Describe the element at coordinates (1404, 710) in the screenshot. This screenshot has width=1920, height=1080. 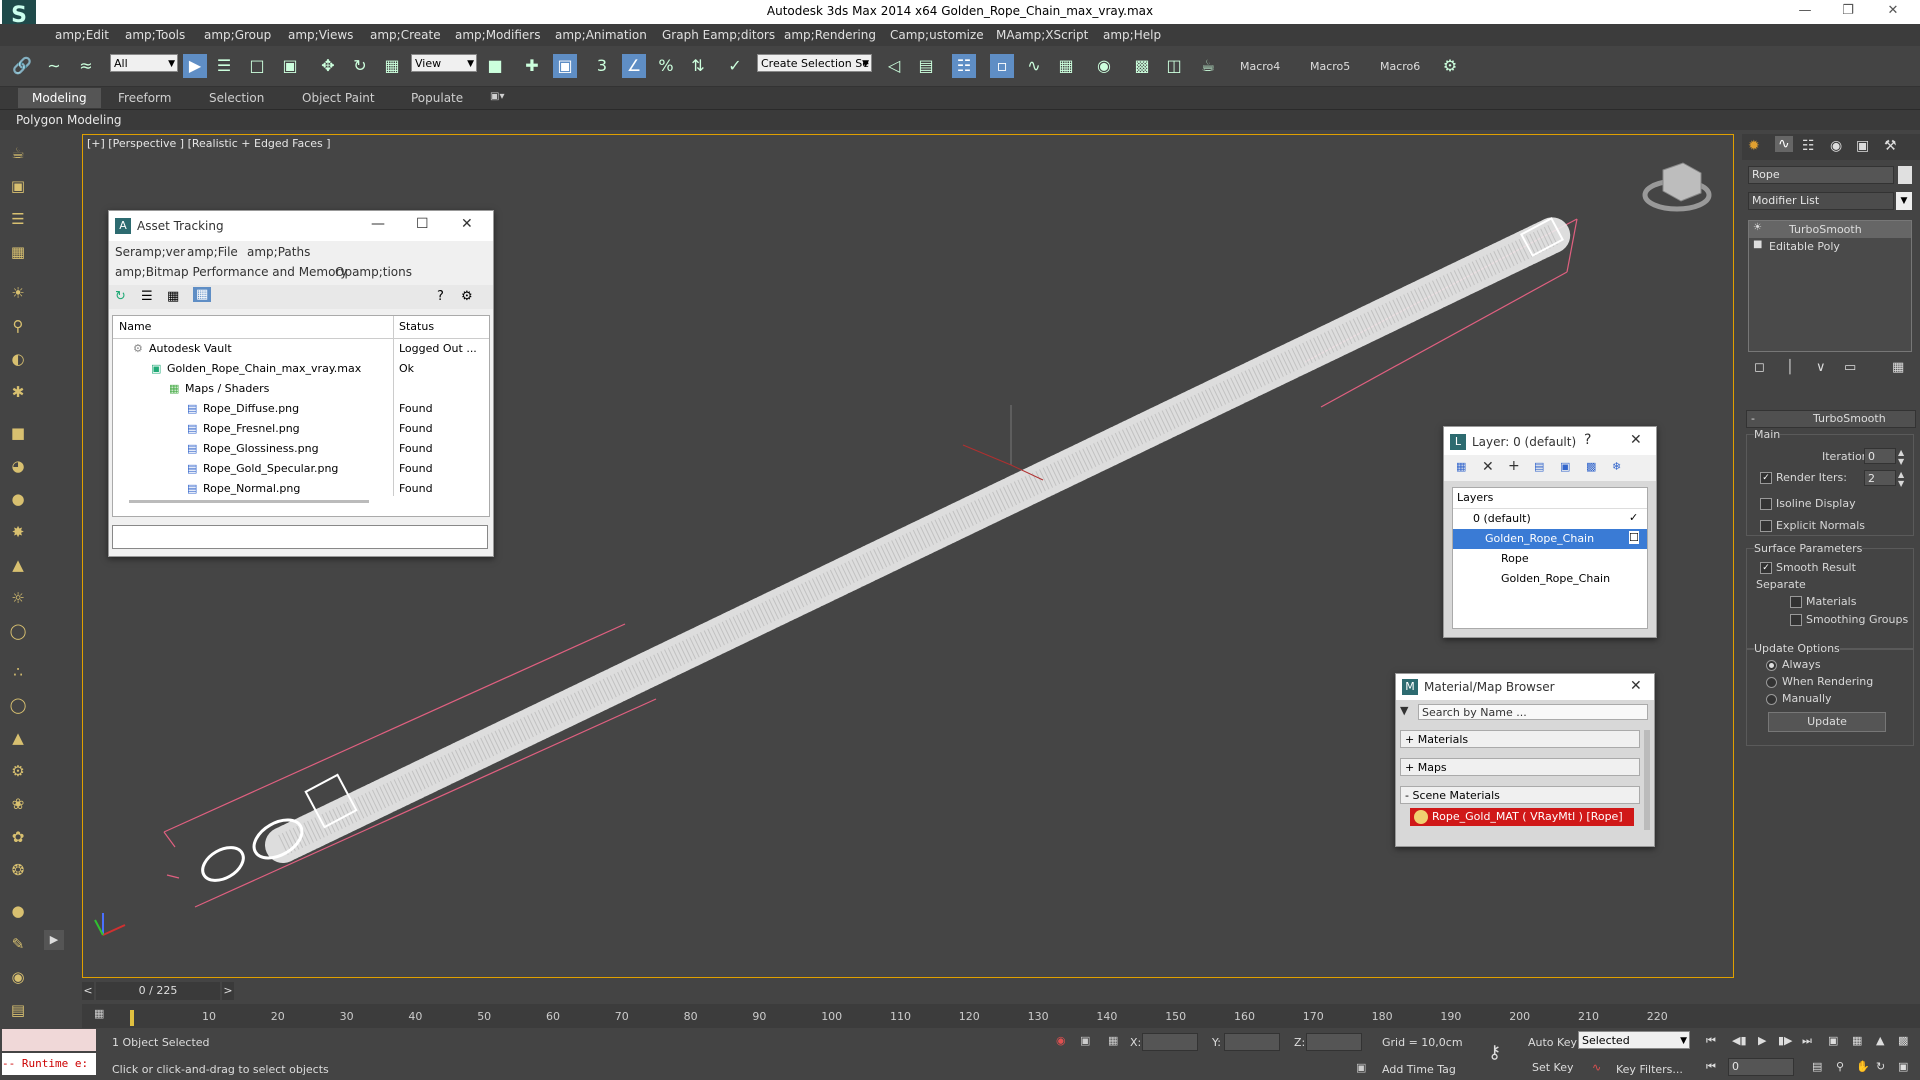
I see `search-options-icon: ▼` at that location.